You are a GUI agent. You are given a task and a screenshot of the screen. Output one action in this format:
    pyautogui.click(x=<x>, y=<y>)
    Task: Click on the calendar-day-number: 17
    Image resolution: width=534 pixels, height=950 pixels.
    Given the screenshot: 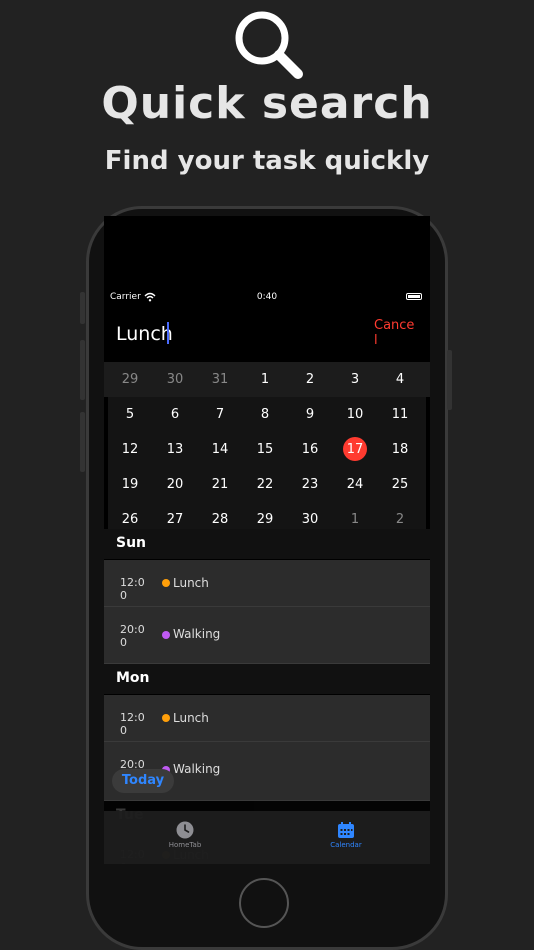 What is the action you would take?
    pyautogui.click(x=355, y=449)
    